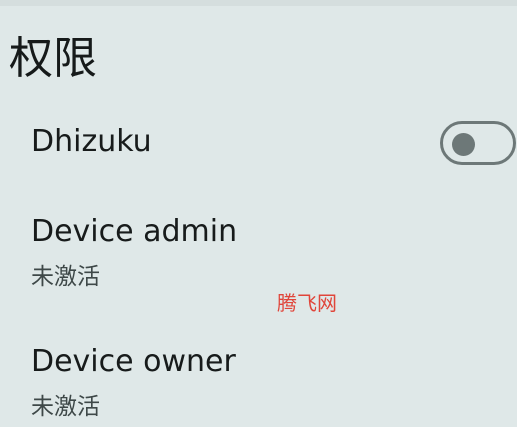 This screenshot has height=427, width=517. What do you see at coordinates (65, 407) in the screenshot?
I see `setting-device-owner-summary: 未激活` at bounding box center [65, 407].